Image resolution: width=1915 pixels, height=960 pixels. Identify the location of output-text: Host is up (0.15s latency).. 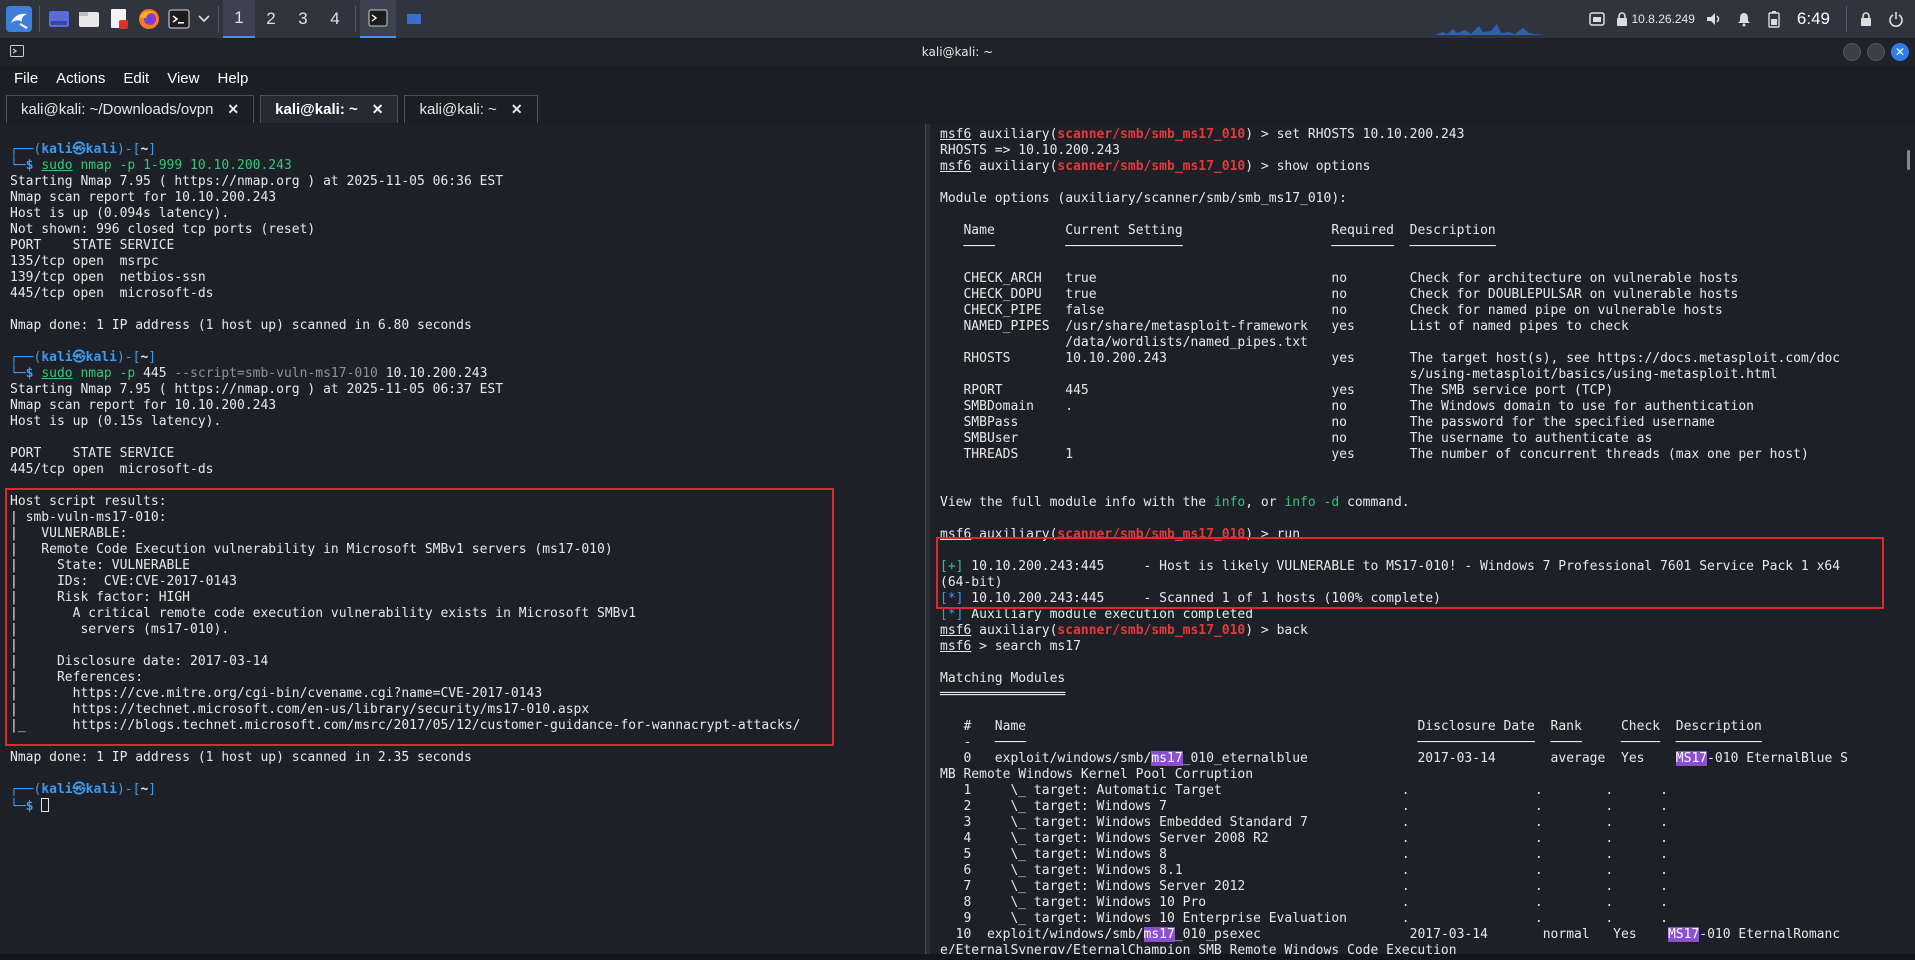
(116, 421).